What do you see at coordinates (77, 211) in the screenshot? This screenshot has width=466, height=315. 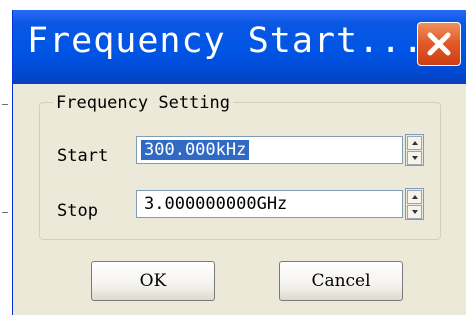 I see `stop-label: Stop` at bounding box center [77, 211].